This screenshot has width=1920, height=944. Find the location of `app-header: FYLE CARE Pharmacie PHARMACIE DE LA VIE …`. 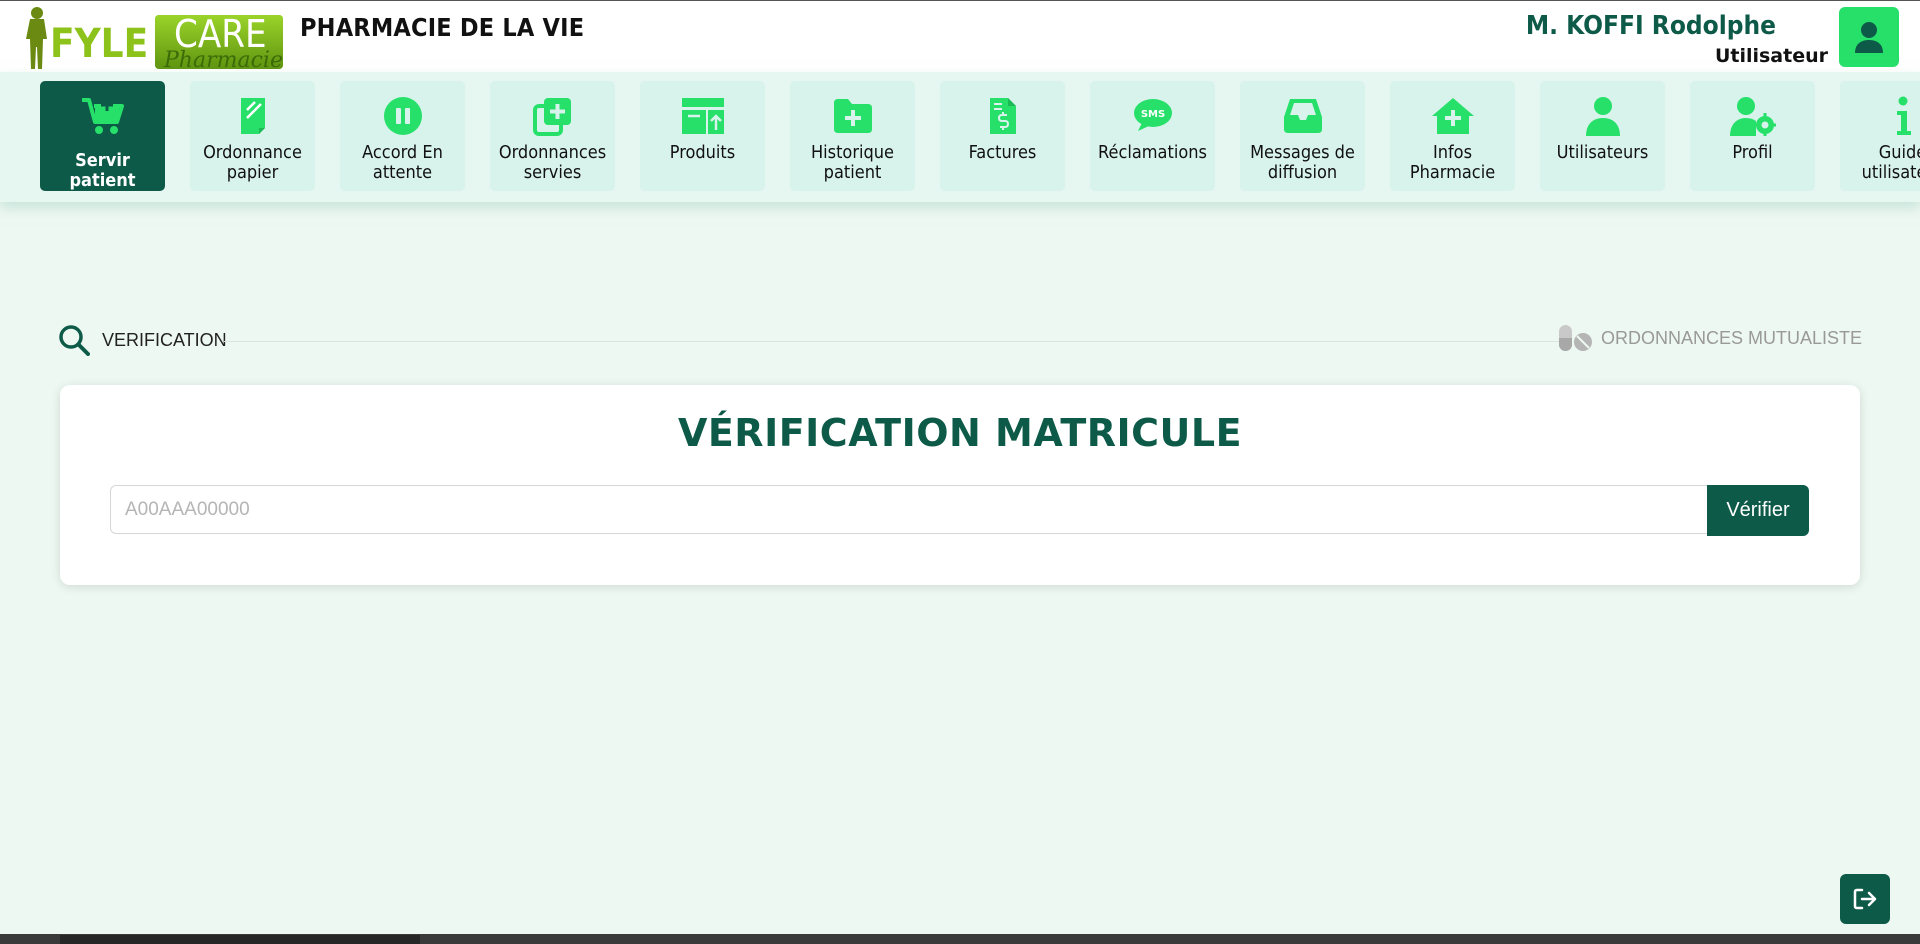

app-header: FYLE CARE Pharmacie PHARMACIE DE LA VIE … is located at coordinates (960, 36).